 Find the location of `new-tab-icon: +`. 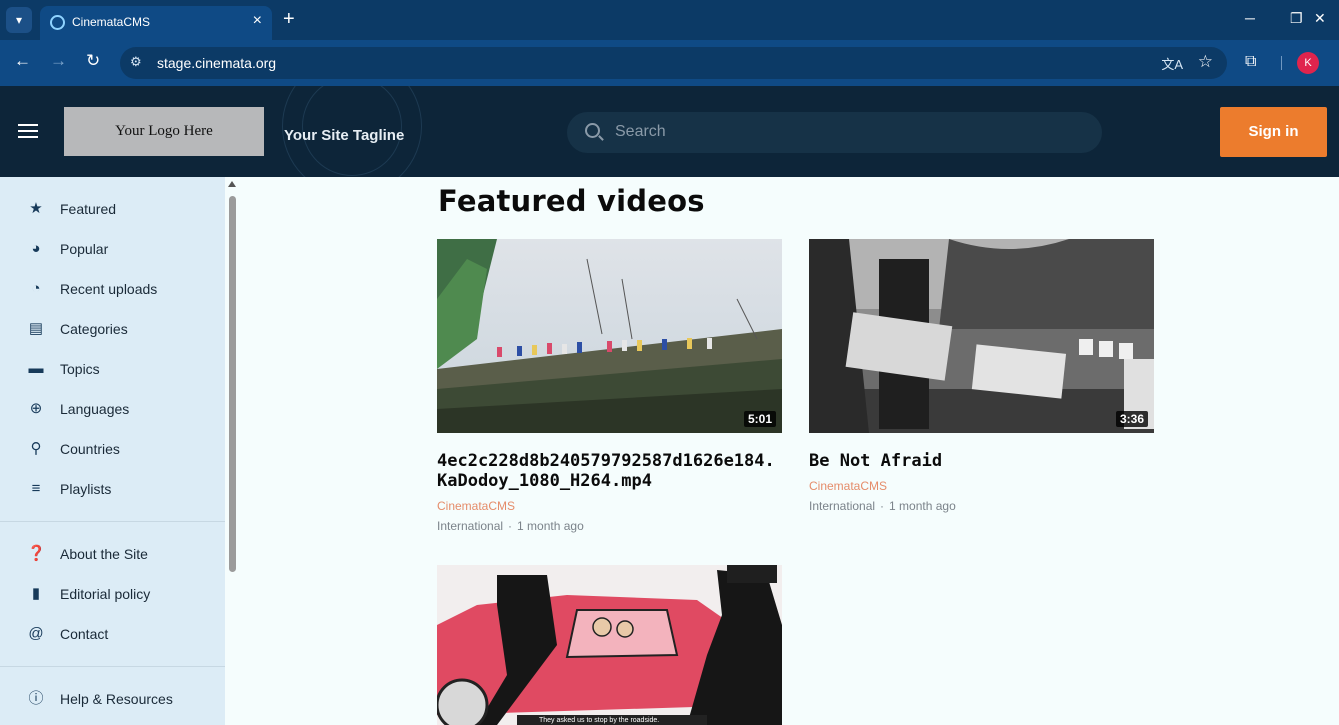

new-tab-icon: + is located at coordinates (289, 19).